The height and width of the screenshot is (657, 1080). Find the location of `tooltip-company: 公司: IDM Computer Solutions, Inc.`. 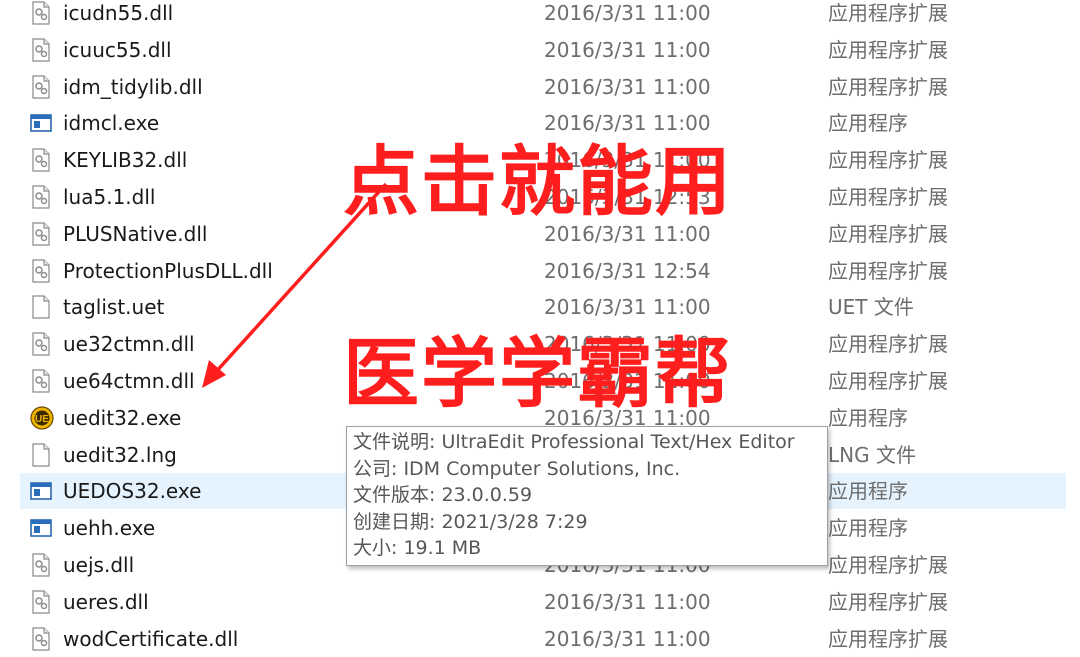

tooltip-company: 公司: IDM Computer Solutions, Inc. is located at coordinates (517, 468).